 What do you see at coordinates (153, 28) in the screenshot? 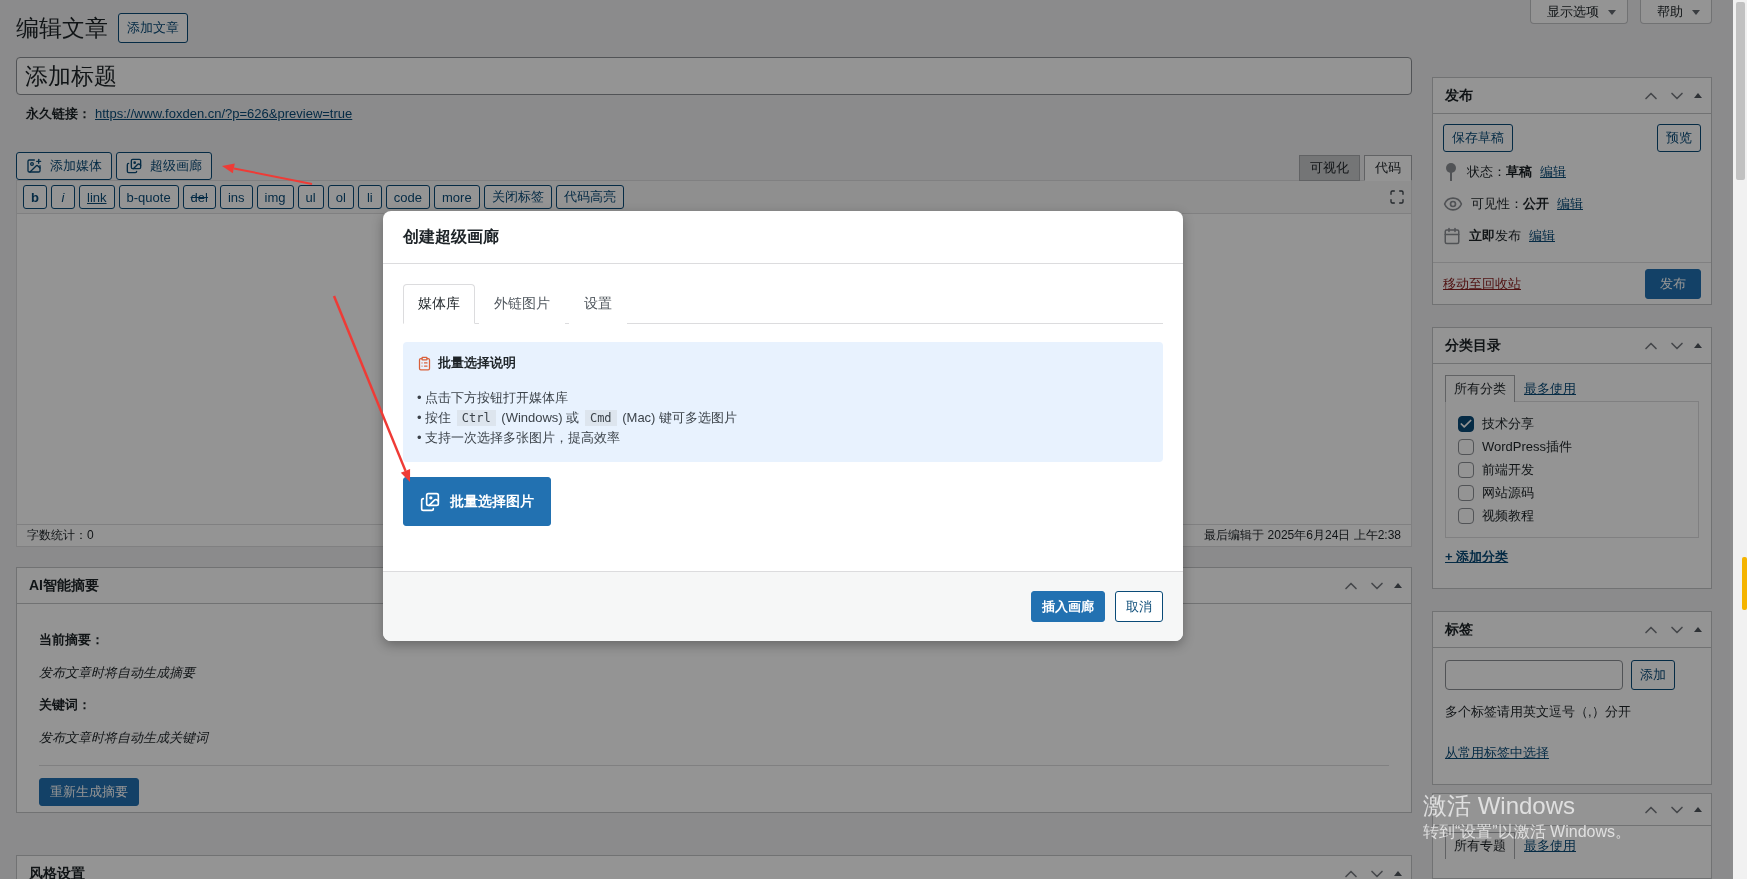
I see `add-post-button: 添加文章` at bounding box center [153, 28].